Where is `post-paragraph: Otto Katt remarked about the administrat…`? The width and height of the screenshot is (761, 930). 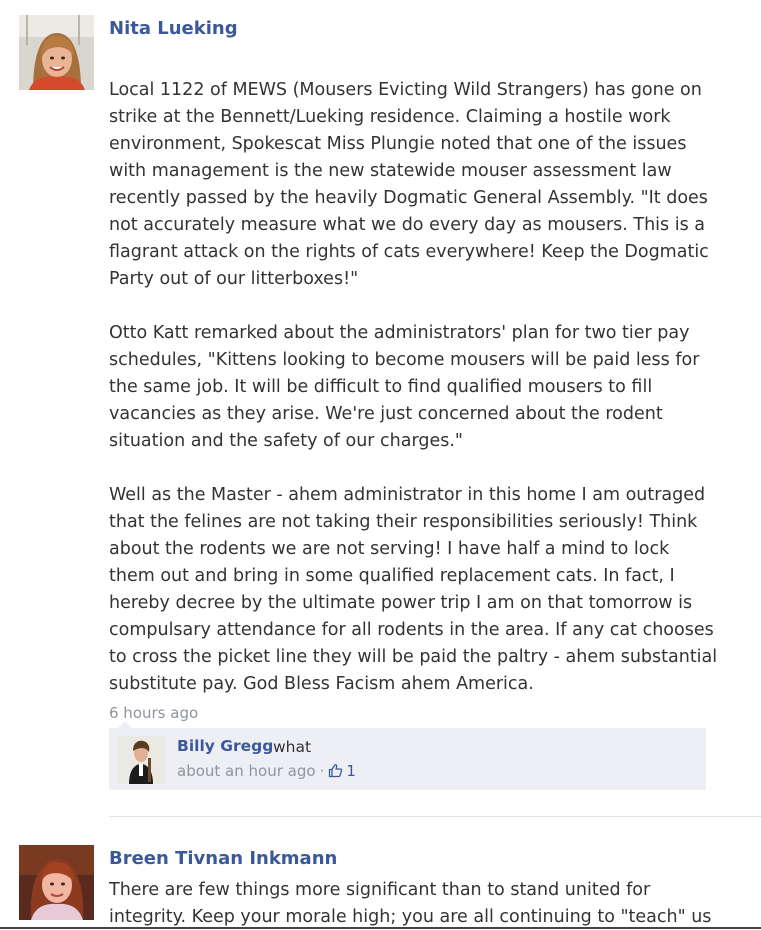
post-paragraph: Otto Katt remarked about the administrat… is located at coordinates (404, 387).